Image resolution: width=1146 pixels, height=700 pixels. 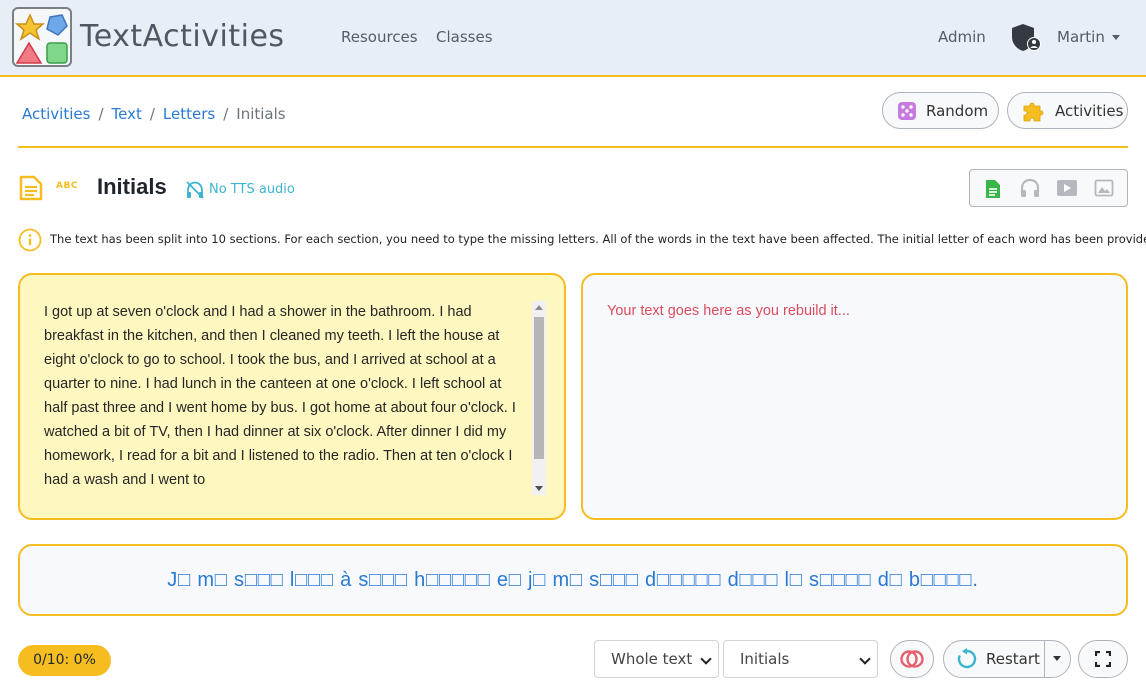 I want to click on abc-badge: ABC, so click(x=67, y=186).